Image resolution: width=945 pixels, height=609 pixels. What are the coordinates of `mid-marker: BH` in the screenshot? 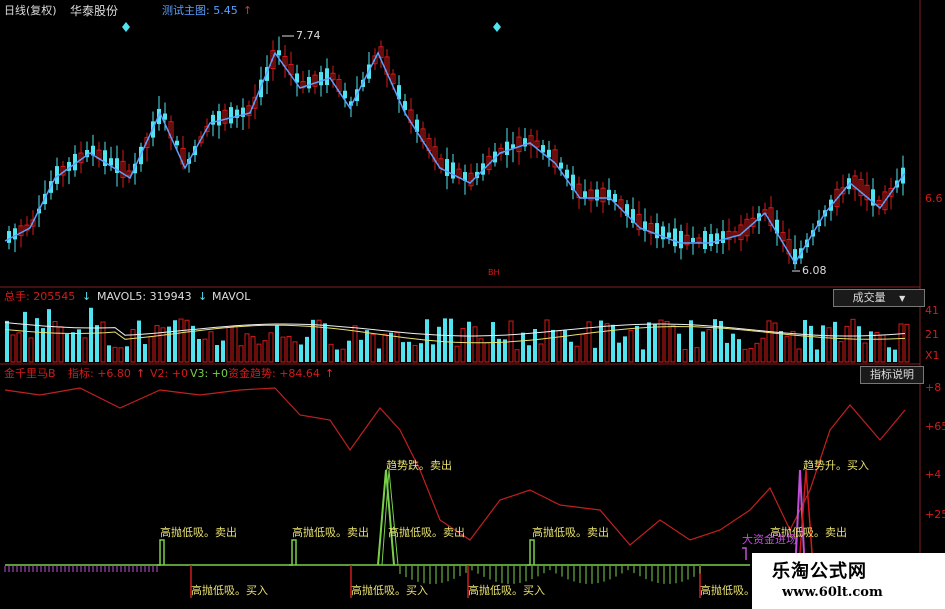 It's located at (494, 272).